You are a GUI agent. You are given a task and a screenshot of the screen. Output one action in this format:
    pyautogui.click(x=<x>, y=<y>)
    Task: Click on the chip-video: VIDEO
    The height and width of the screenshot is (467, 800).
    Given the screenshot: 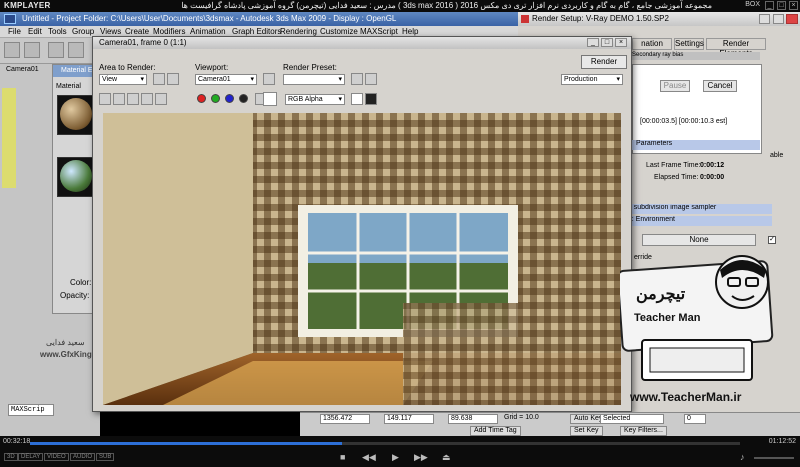 What is the action you would take?
    pyautogui.click(x=56, y=457)
    